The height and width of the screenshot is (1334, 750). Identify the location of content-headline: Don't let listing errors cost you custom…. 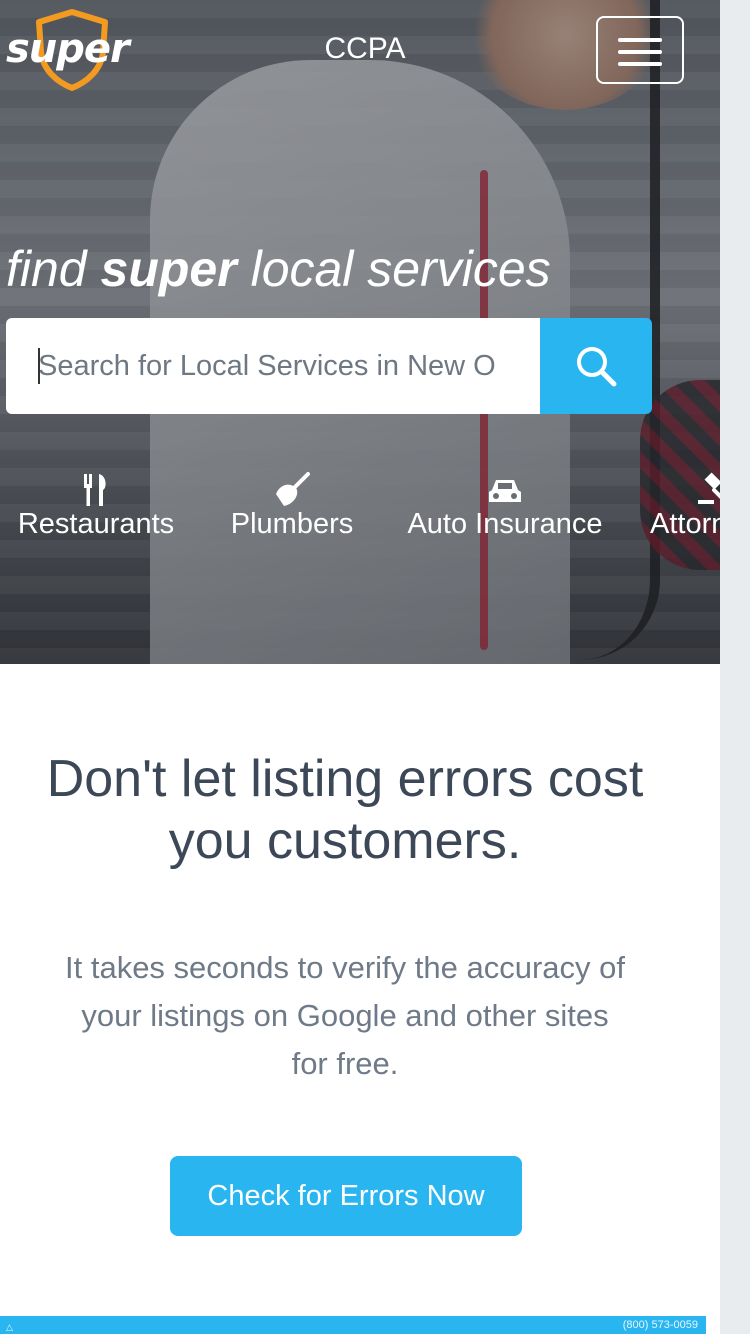
(345, 810).